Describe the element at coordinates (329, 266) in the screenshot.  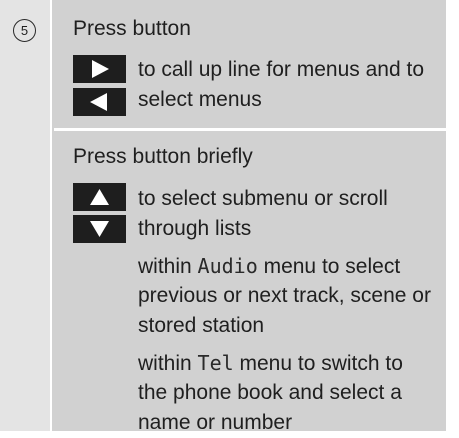
I see `audio-suffix: menu to select` at that location.